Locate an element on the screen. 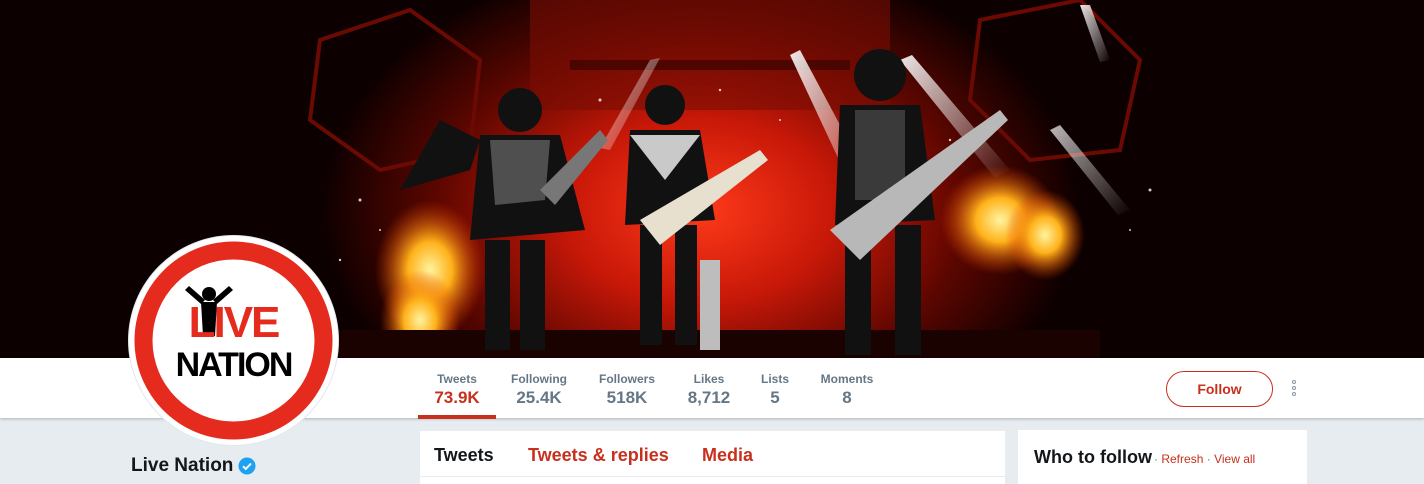  who-to-follow-card: Who to follow · Refresh · View all is located at coordinates (1162, 457).